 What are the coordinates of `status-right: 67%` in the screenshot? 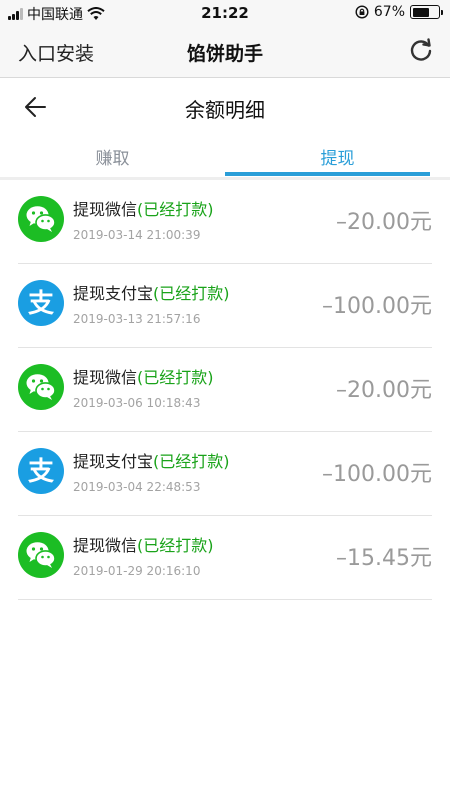 It's located at (399, 12).